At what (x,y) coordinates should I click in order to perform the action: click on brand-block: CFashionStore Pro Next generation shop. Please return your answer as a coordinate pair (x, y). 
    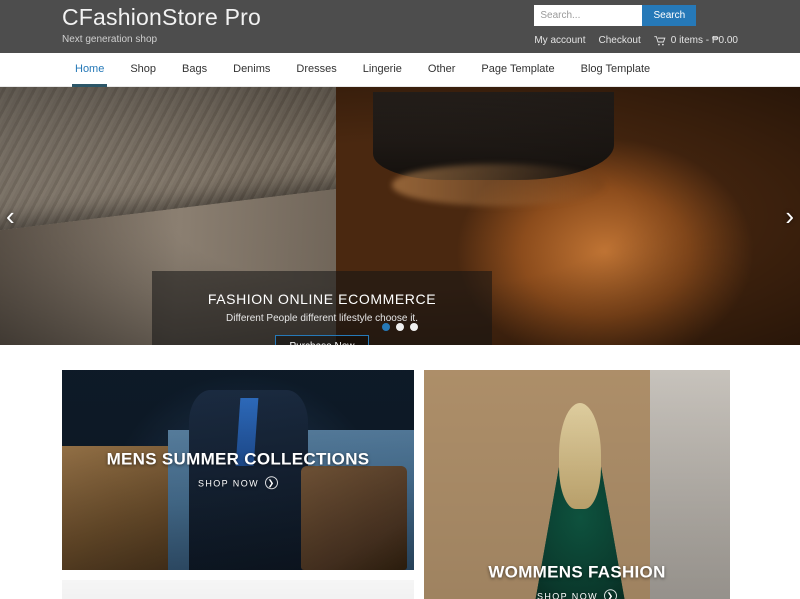
    Looking at the image, I should click on (161, 24).